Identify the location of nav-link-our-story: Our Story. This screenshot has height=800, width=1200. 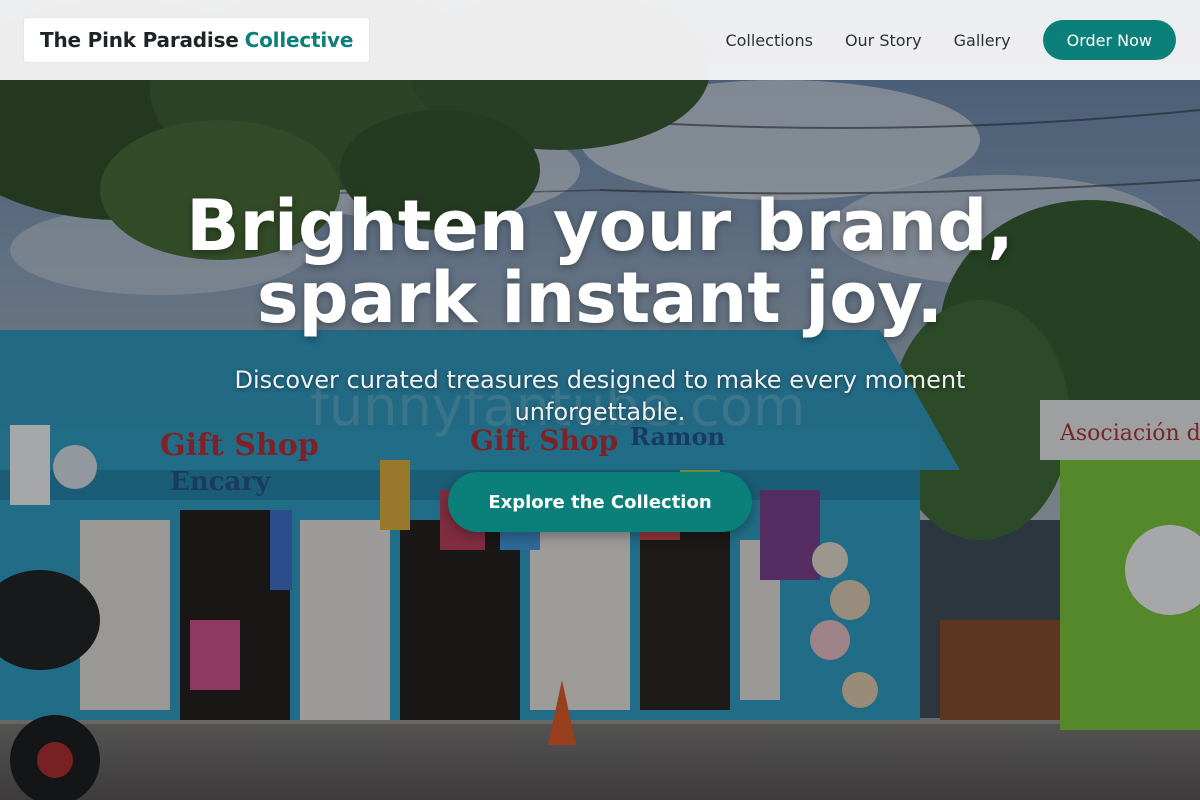
(883, 40).